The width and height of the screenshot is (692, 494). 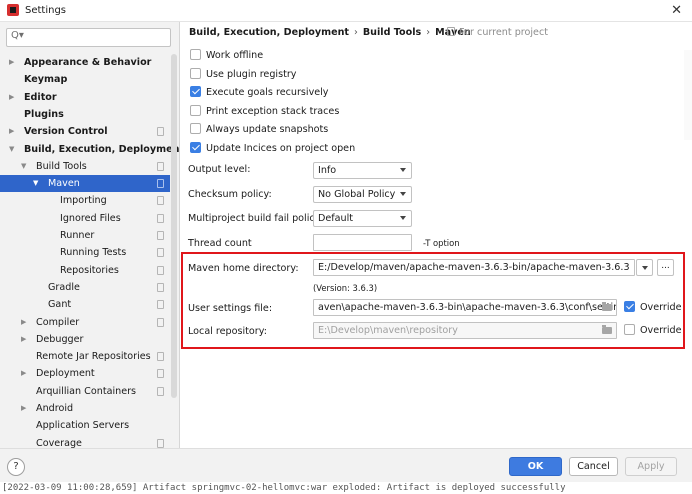 What do you see at coordinates (85, 218) in the screenshot?
I see `sidebar-item-ignored-files: Ignored Files` at bounding box center [85, 218].